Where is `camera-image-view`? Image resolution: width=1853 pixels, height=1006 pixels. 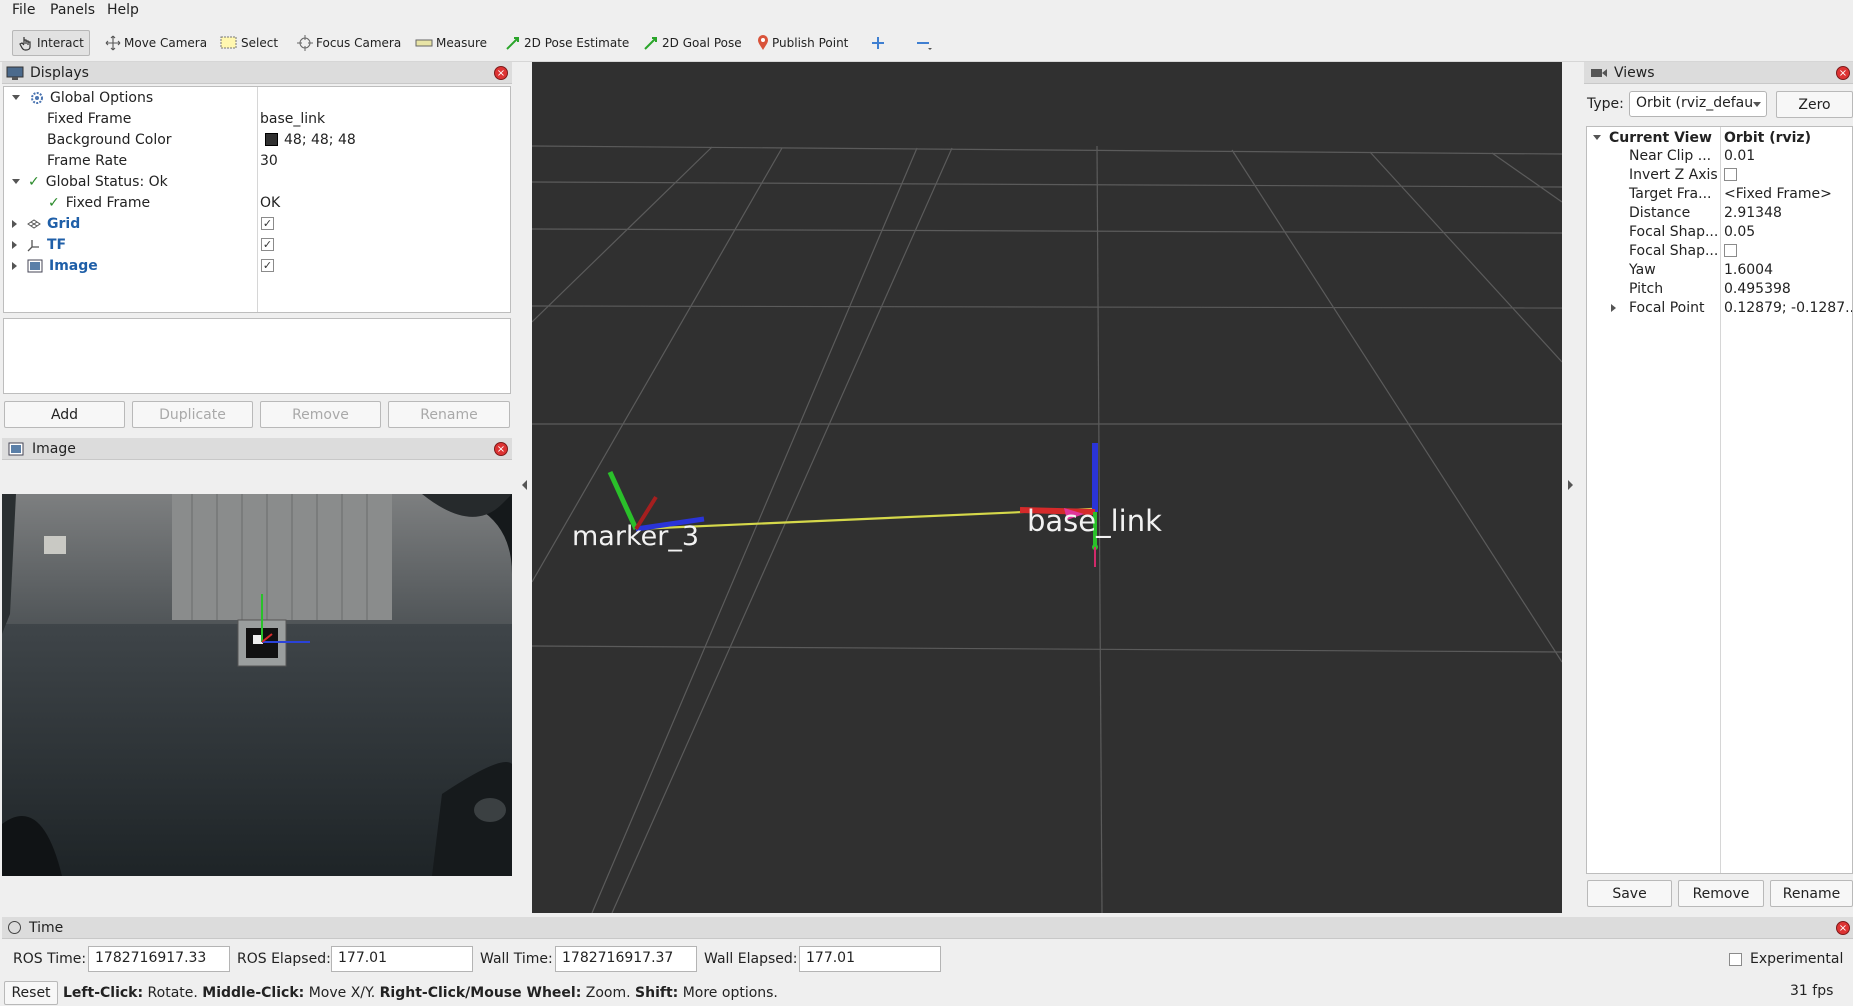
camera-image-view is located at coordinates (257, 685).